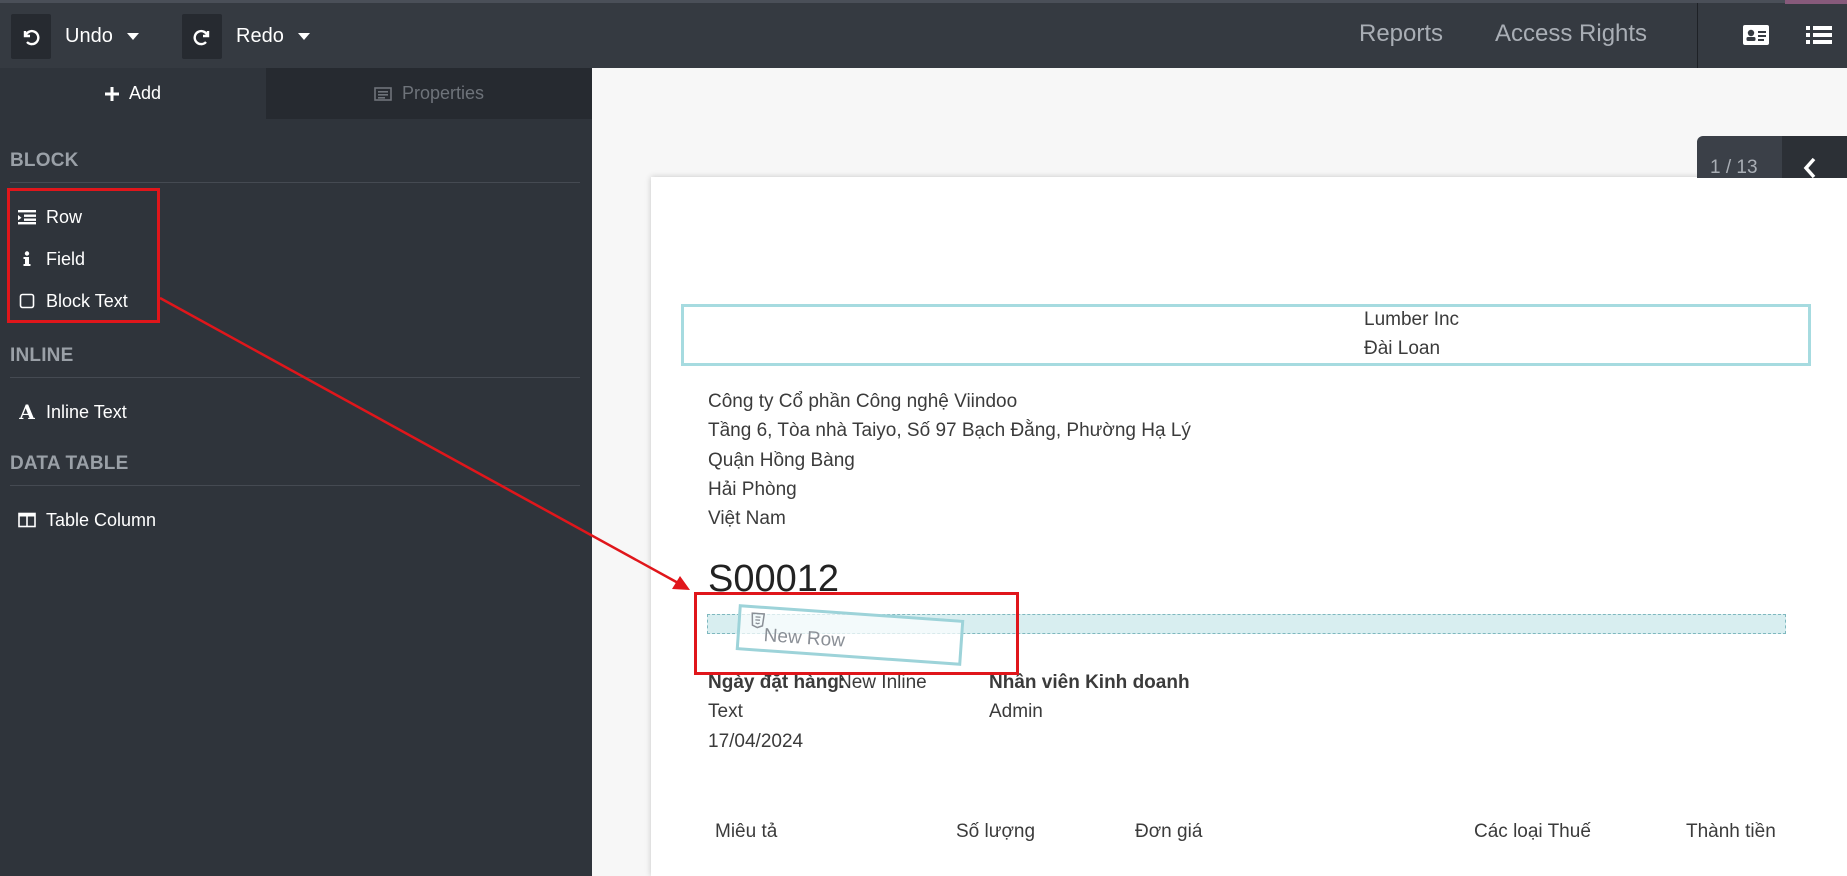  Describe the element at coordinates (1809, 168) in the screenshot. I see `chevron-left-icon` at that location.